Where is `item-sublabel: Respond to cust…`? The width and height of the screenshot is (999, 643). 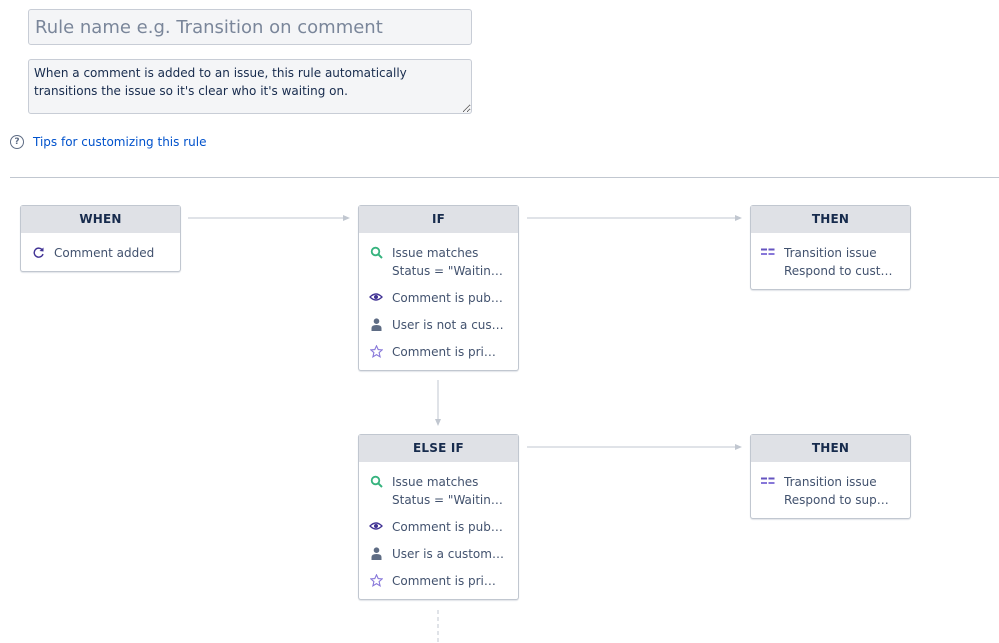 item-sublabel: Respond to cust… is located at coordinates (838, 271).